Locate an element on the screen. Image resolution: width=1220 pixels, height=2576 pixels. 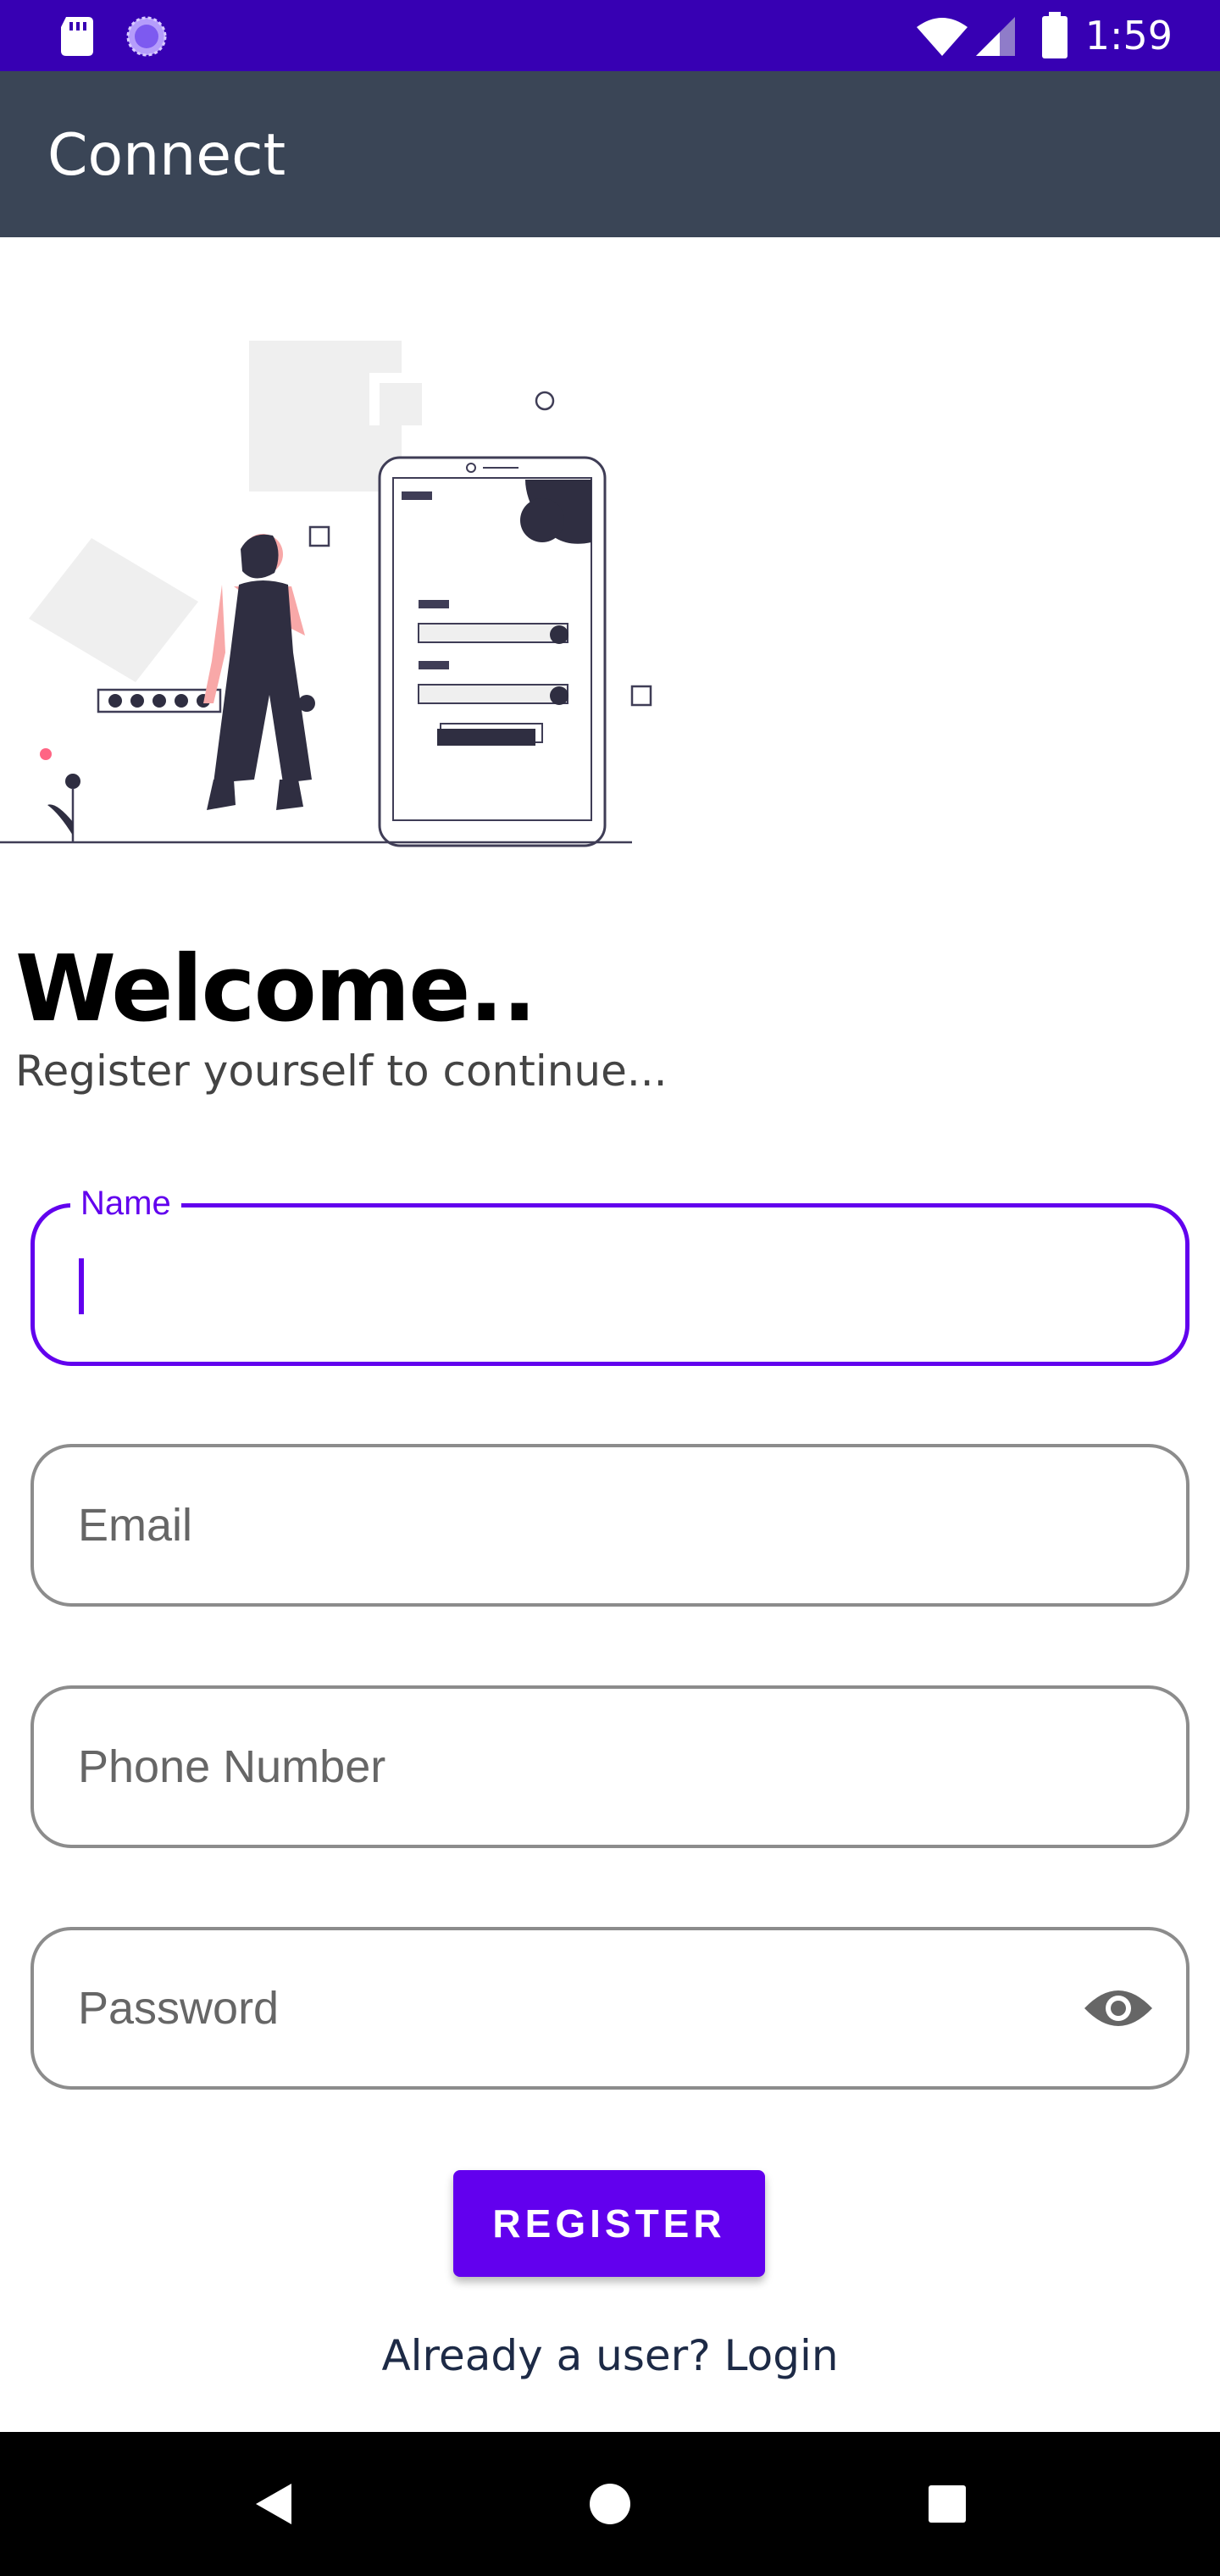
email-field: Email is located at coordinates (610, 1525).